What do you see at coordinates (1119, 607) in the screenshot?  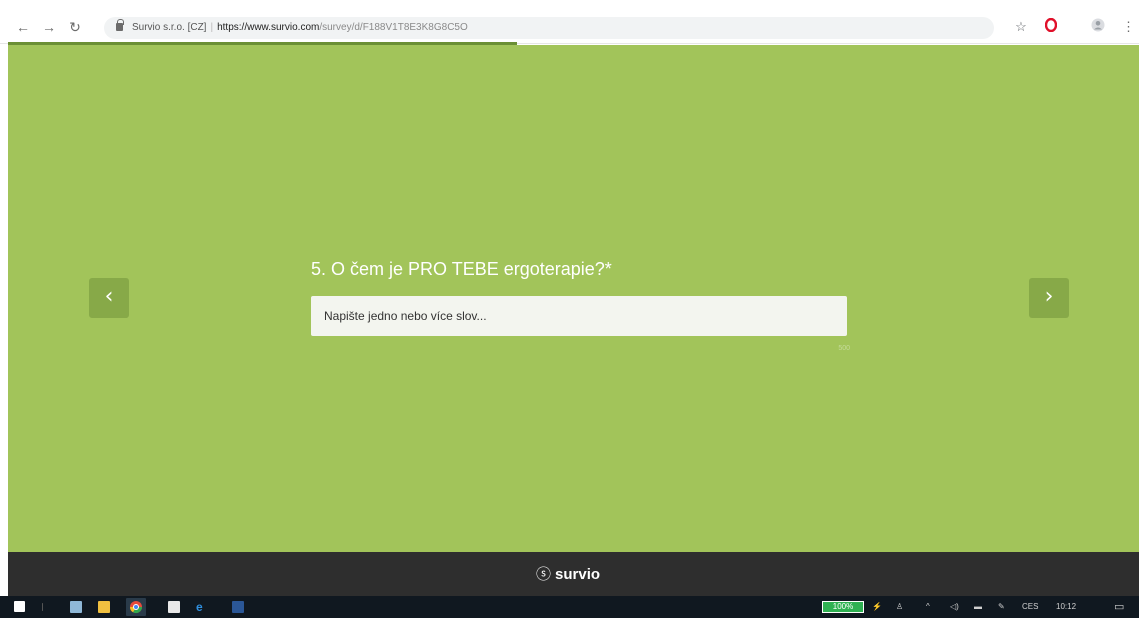 I see `notification-icon: ▭` at bounding box center [1119, 607].